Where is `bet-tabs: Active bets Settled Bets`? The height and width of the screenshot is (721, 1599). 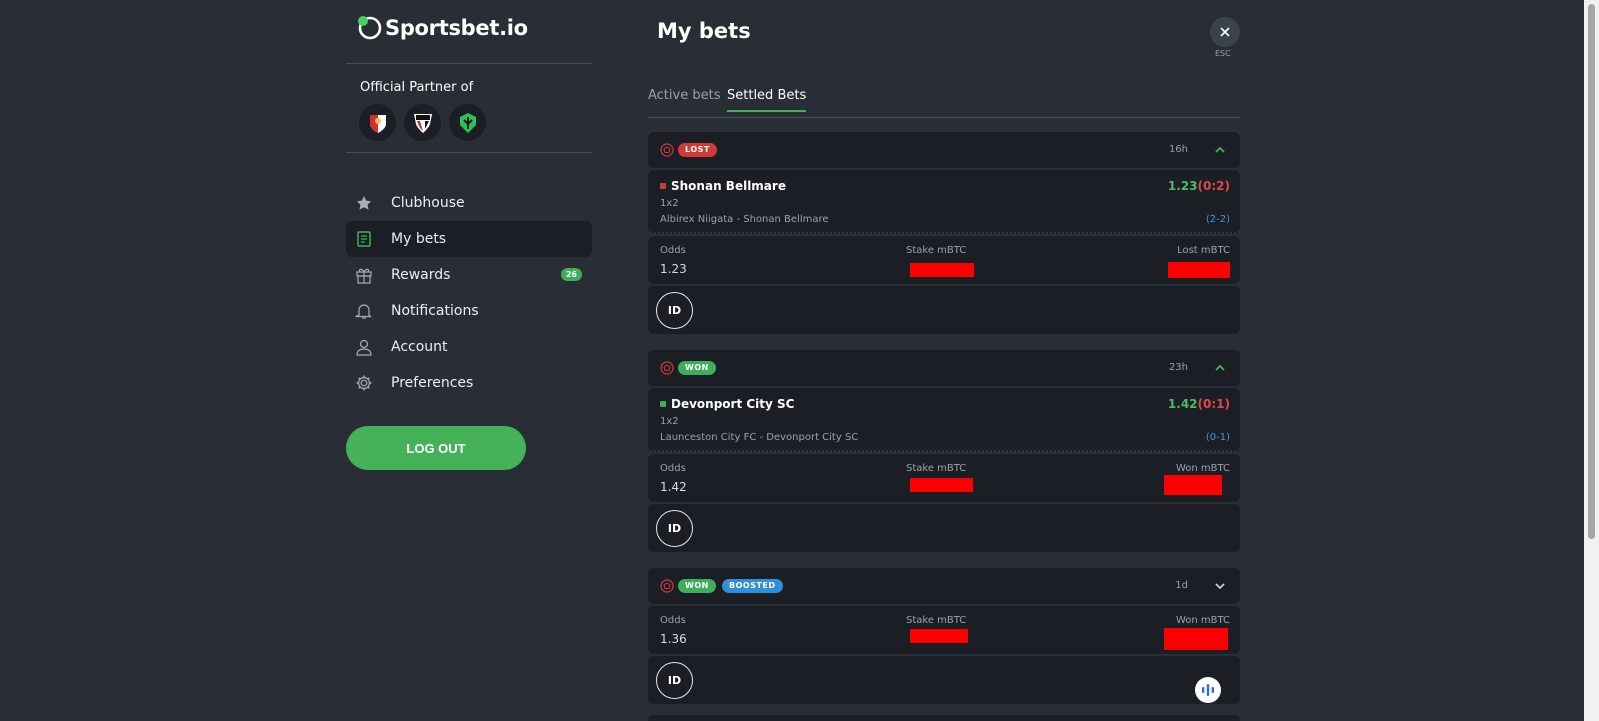
bet-tabs: Active bets Settled Bets is located at coordinates (944, 103).